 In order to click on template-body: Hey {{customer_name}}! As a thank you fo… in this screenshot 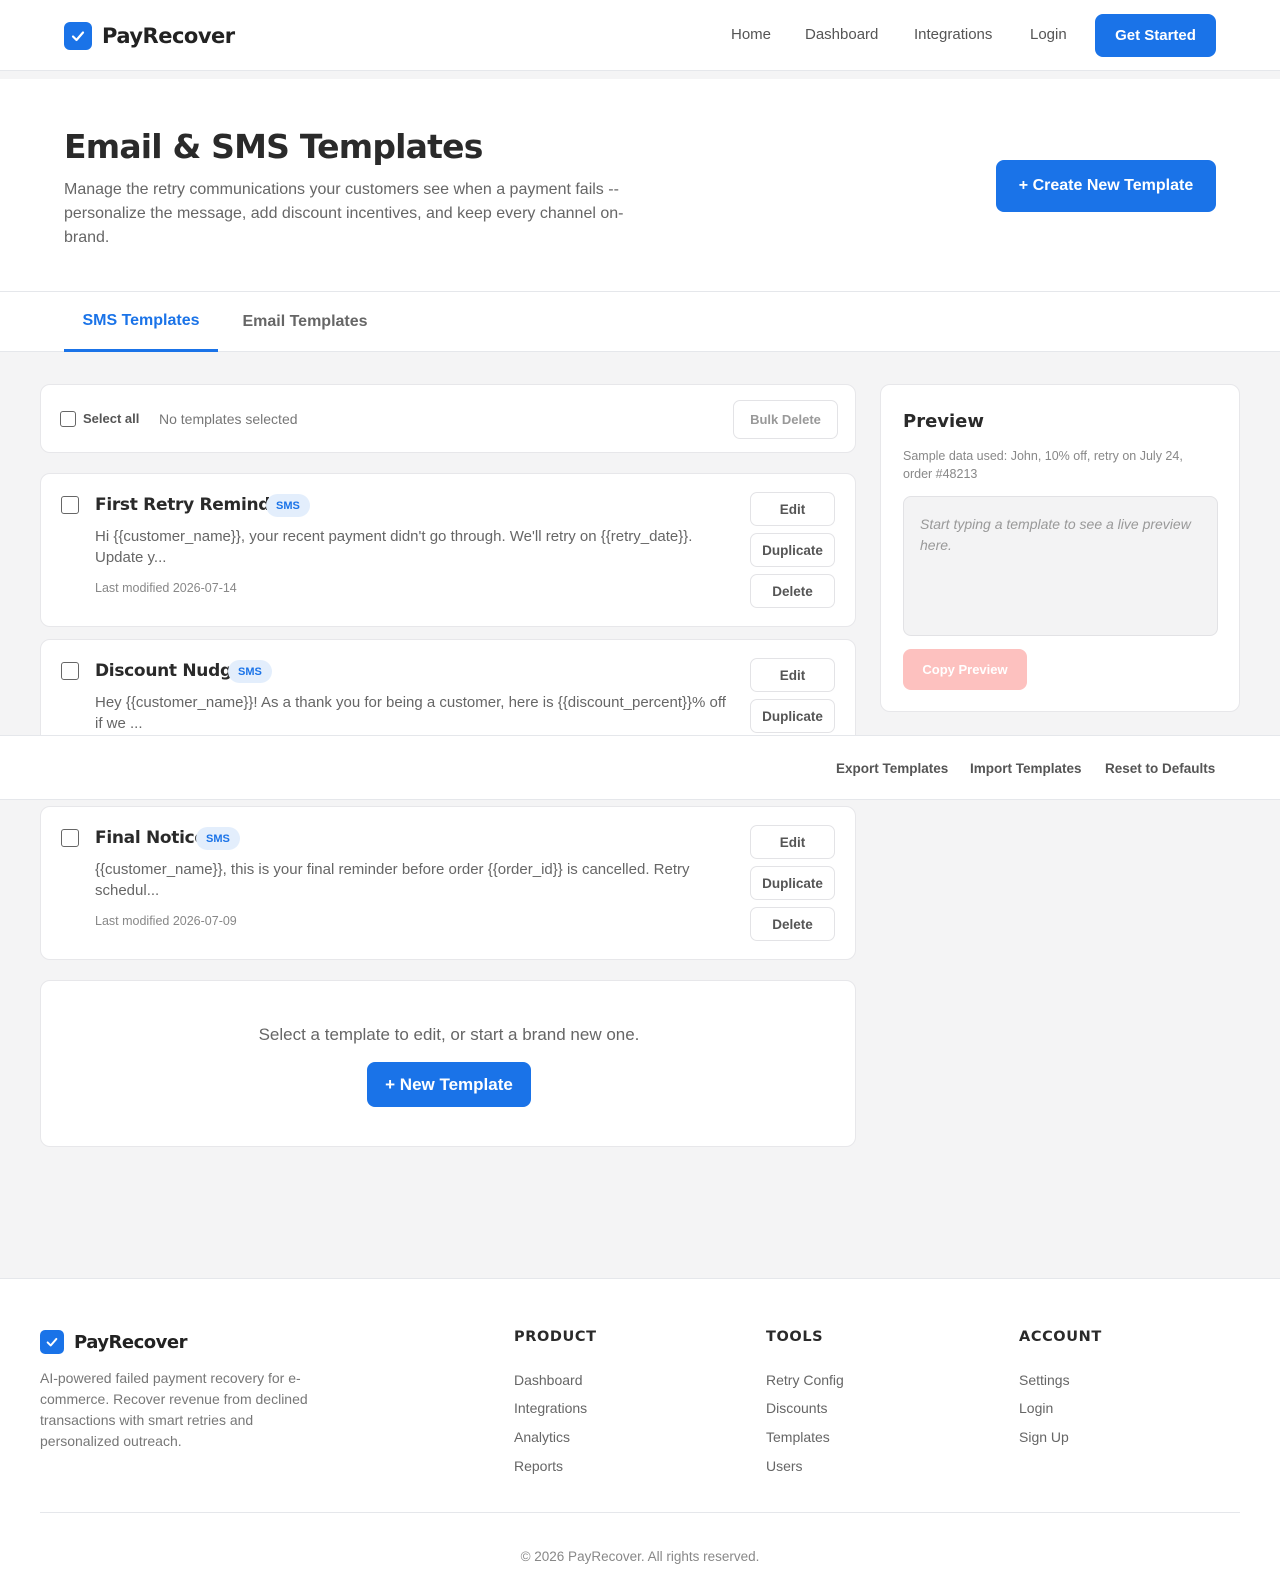, I will do `click(410, 713)`.